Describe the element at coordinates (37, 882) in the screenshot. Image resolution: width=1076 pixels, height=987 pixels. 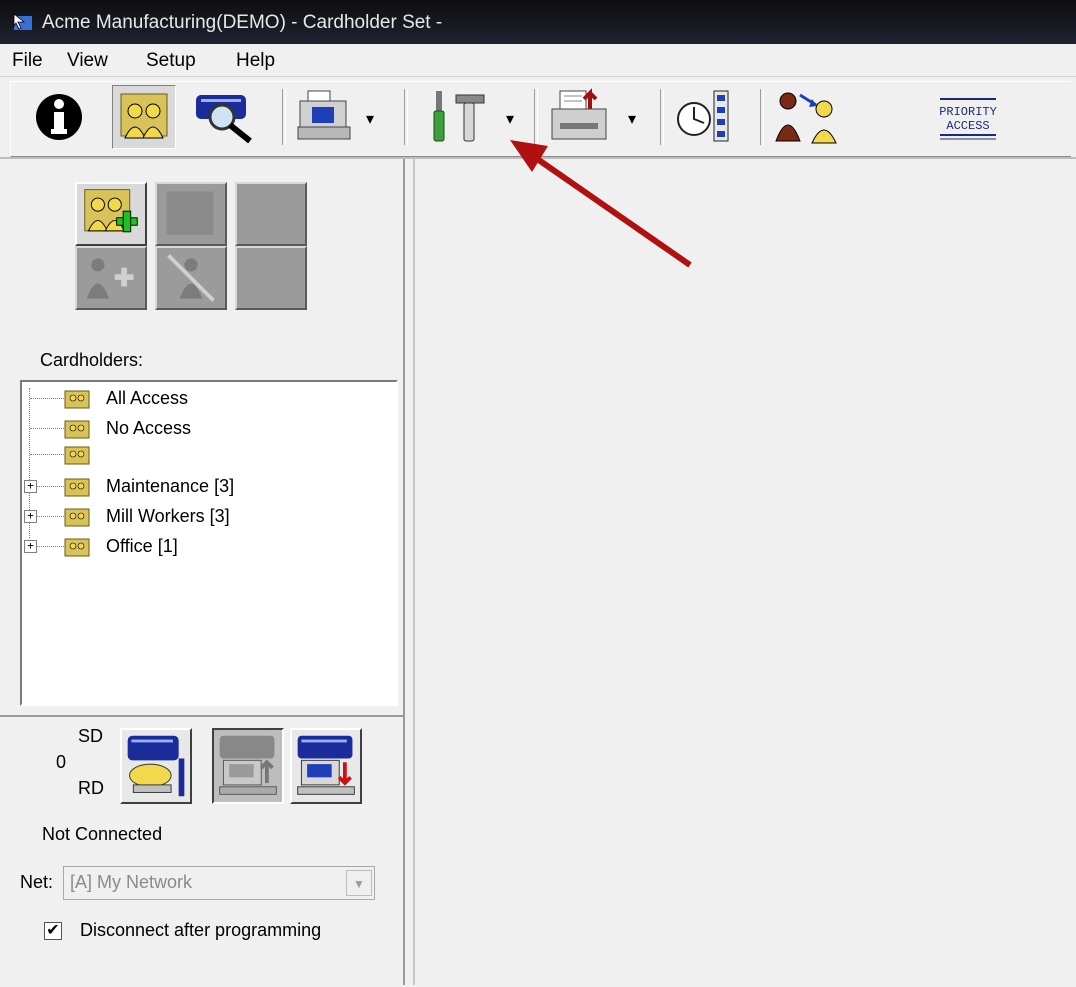
I see `net-label: Net:` at that location.